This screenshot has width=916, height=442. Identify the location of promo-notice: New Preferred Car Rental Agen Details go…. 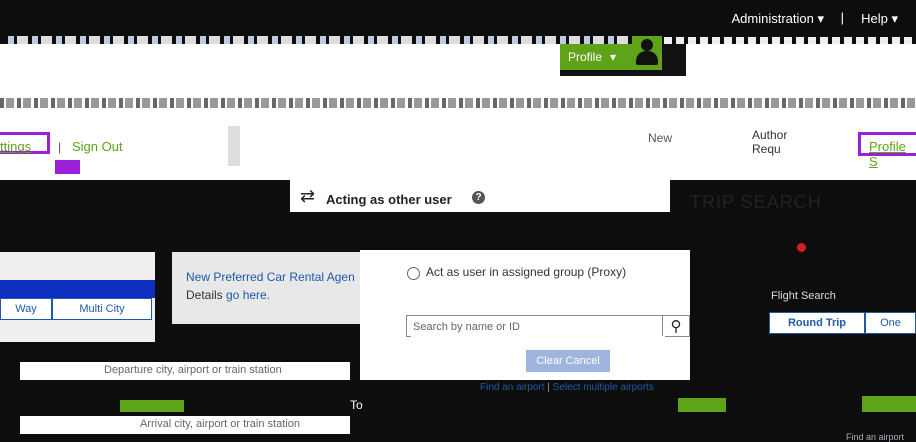
(266, 288).